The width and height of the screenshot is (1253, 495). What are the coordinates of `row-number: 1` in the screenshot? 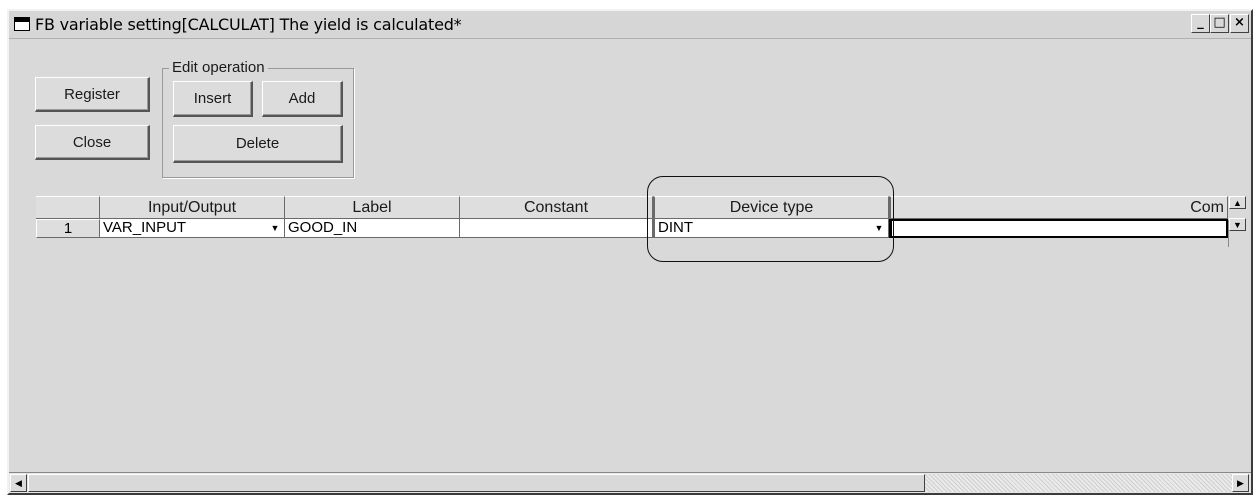 It's located at (68, 228).